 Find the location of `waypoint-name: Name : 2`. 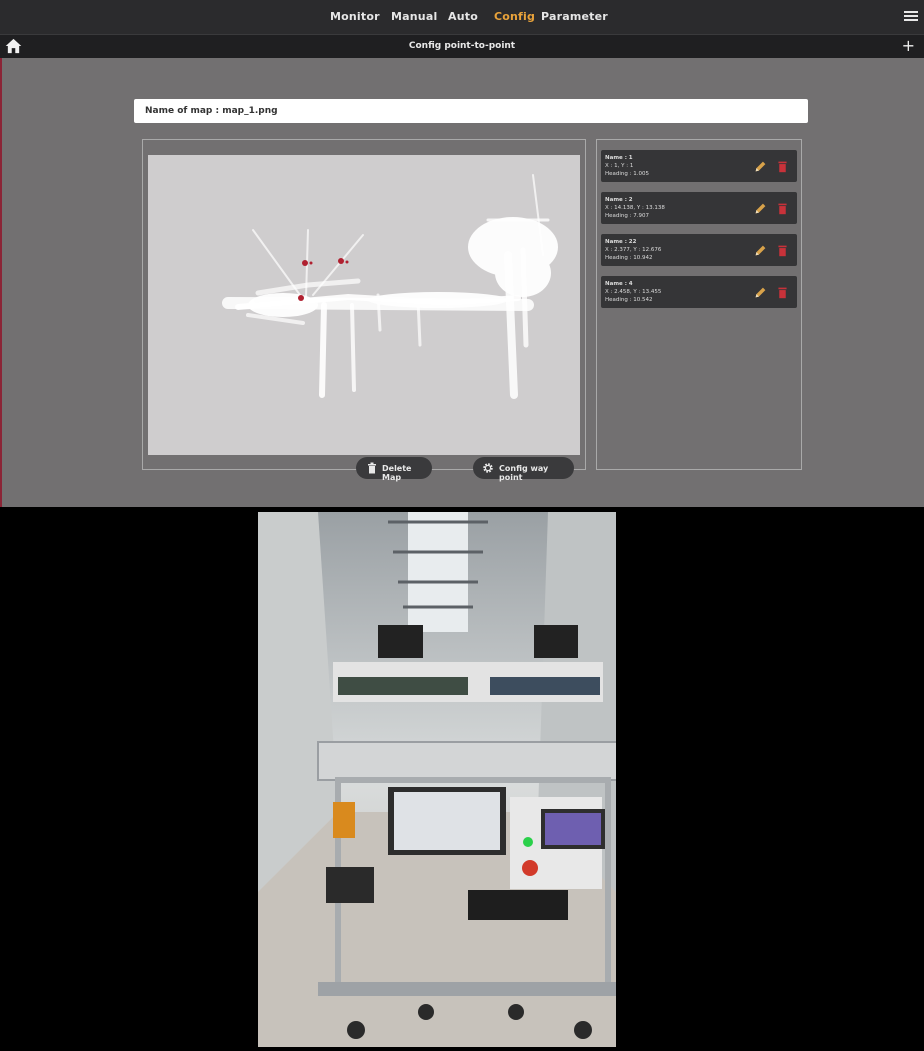

waypoint-name: Name : 2 is located at coordinates (619, 200).